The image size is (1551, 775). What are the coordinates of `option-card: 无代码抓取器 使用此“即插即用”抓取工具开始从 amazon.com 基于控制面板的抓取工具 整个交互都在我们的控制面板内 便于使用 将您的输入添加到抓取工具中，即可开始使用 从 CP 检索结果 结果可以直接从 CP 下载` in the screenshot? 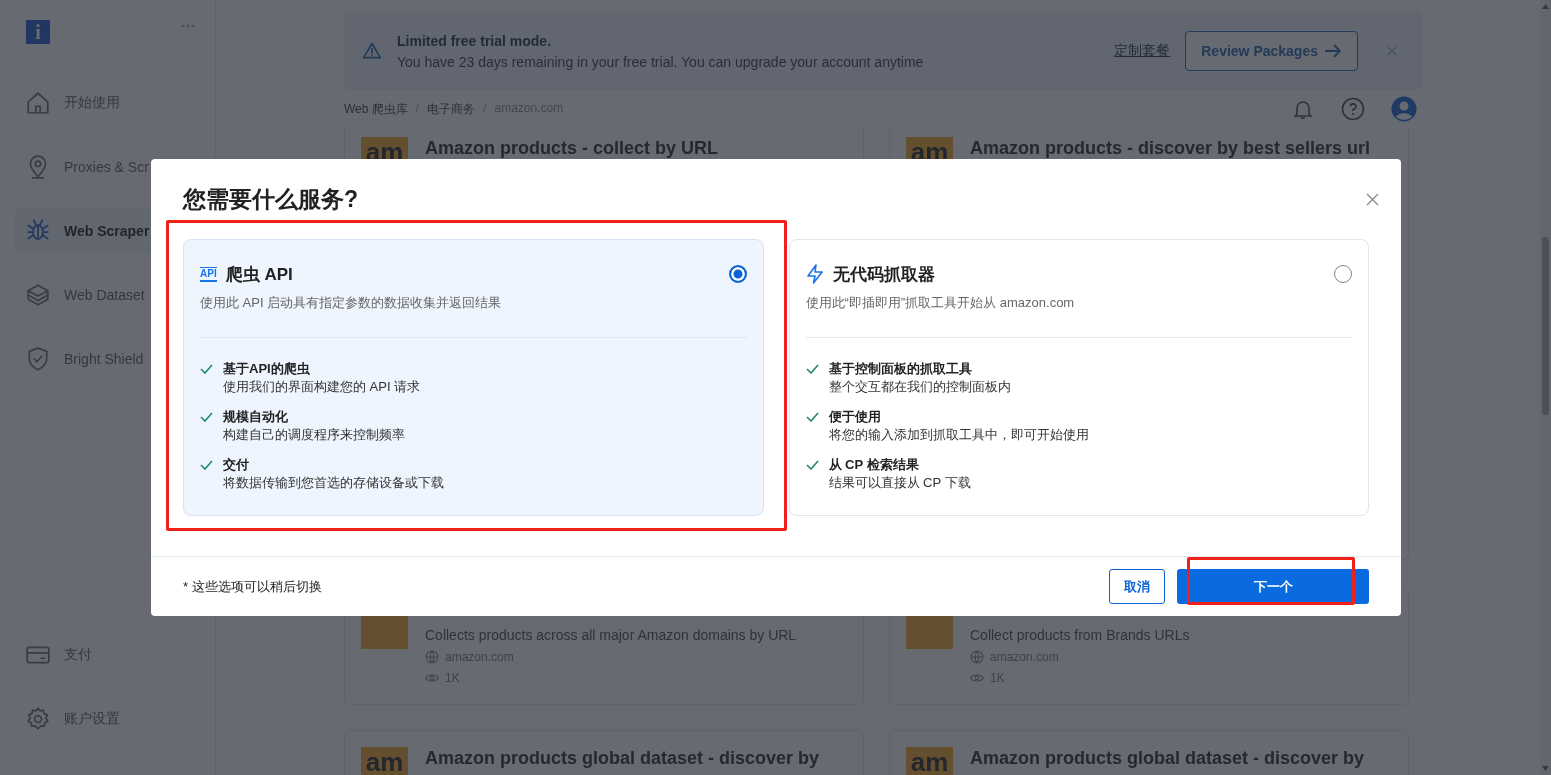 It's located at (1078, 377).